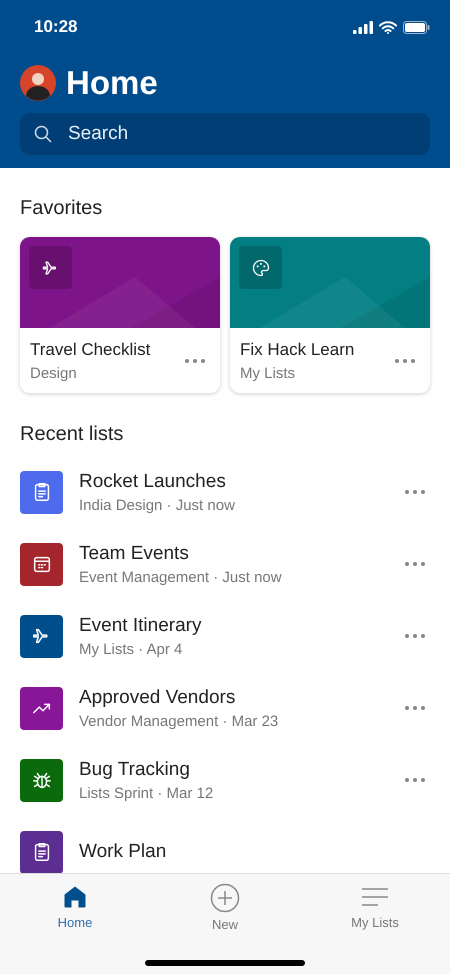  Describe the element at coordinates (54, 373) in the screenshot. I see `card-subtitle: Design` at that location.